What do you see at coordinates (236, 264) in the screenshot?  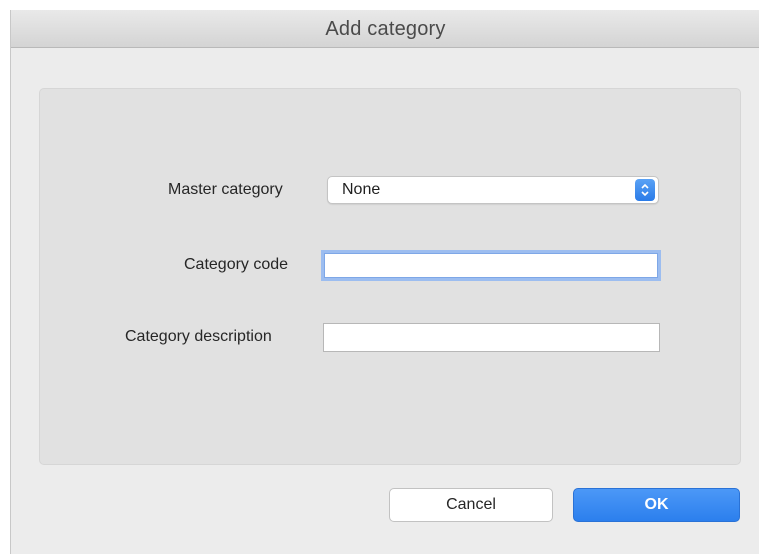 I see `category-code-label: Category code` at bounding box center [236, 264].